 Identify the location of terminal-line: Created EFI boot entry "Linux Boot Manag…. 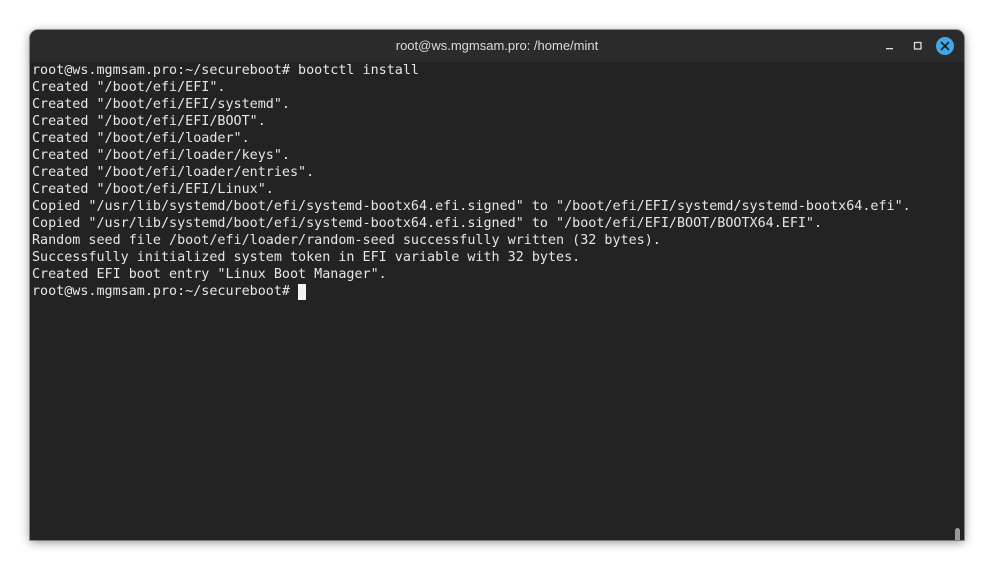
(209, 274).